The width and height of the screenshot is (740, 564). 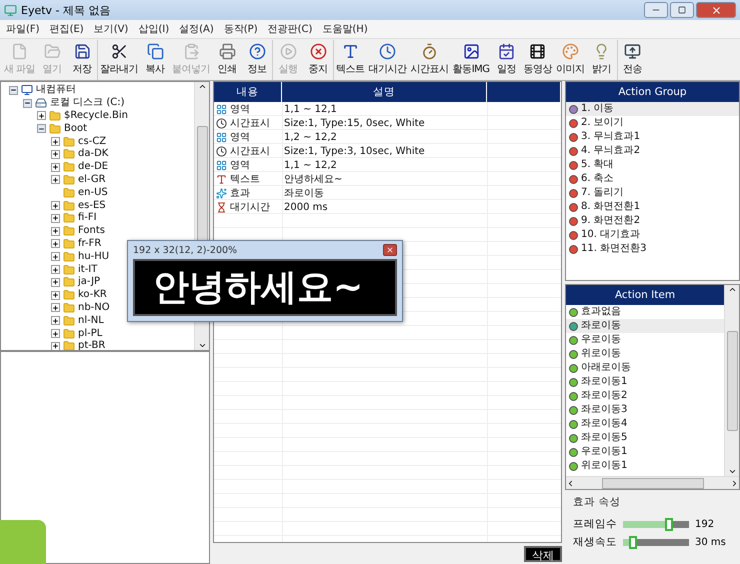 What do you see at coordinates (682, 10) in the screenshot?
I see `maximize-button` at bounding box center [682, 10].